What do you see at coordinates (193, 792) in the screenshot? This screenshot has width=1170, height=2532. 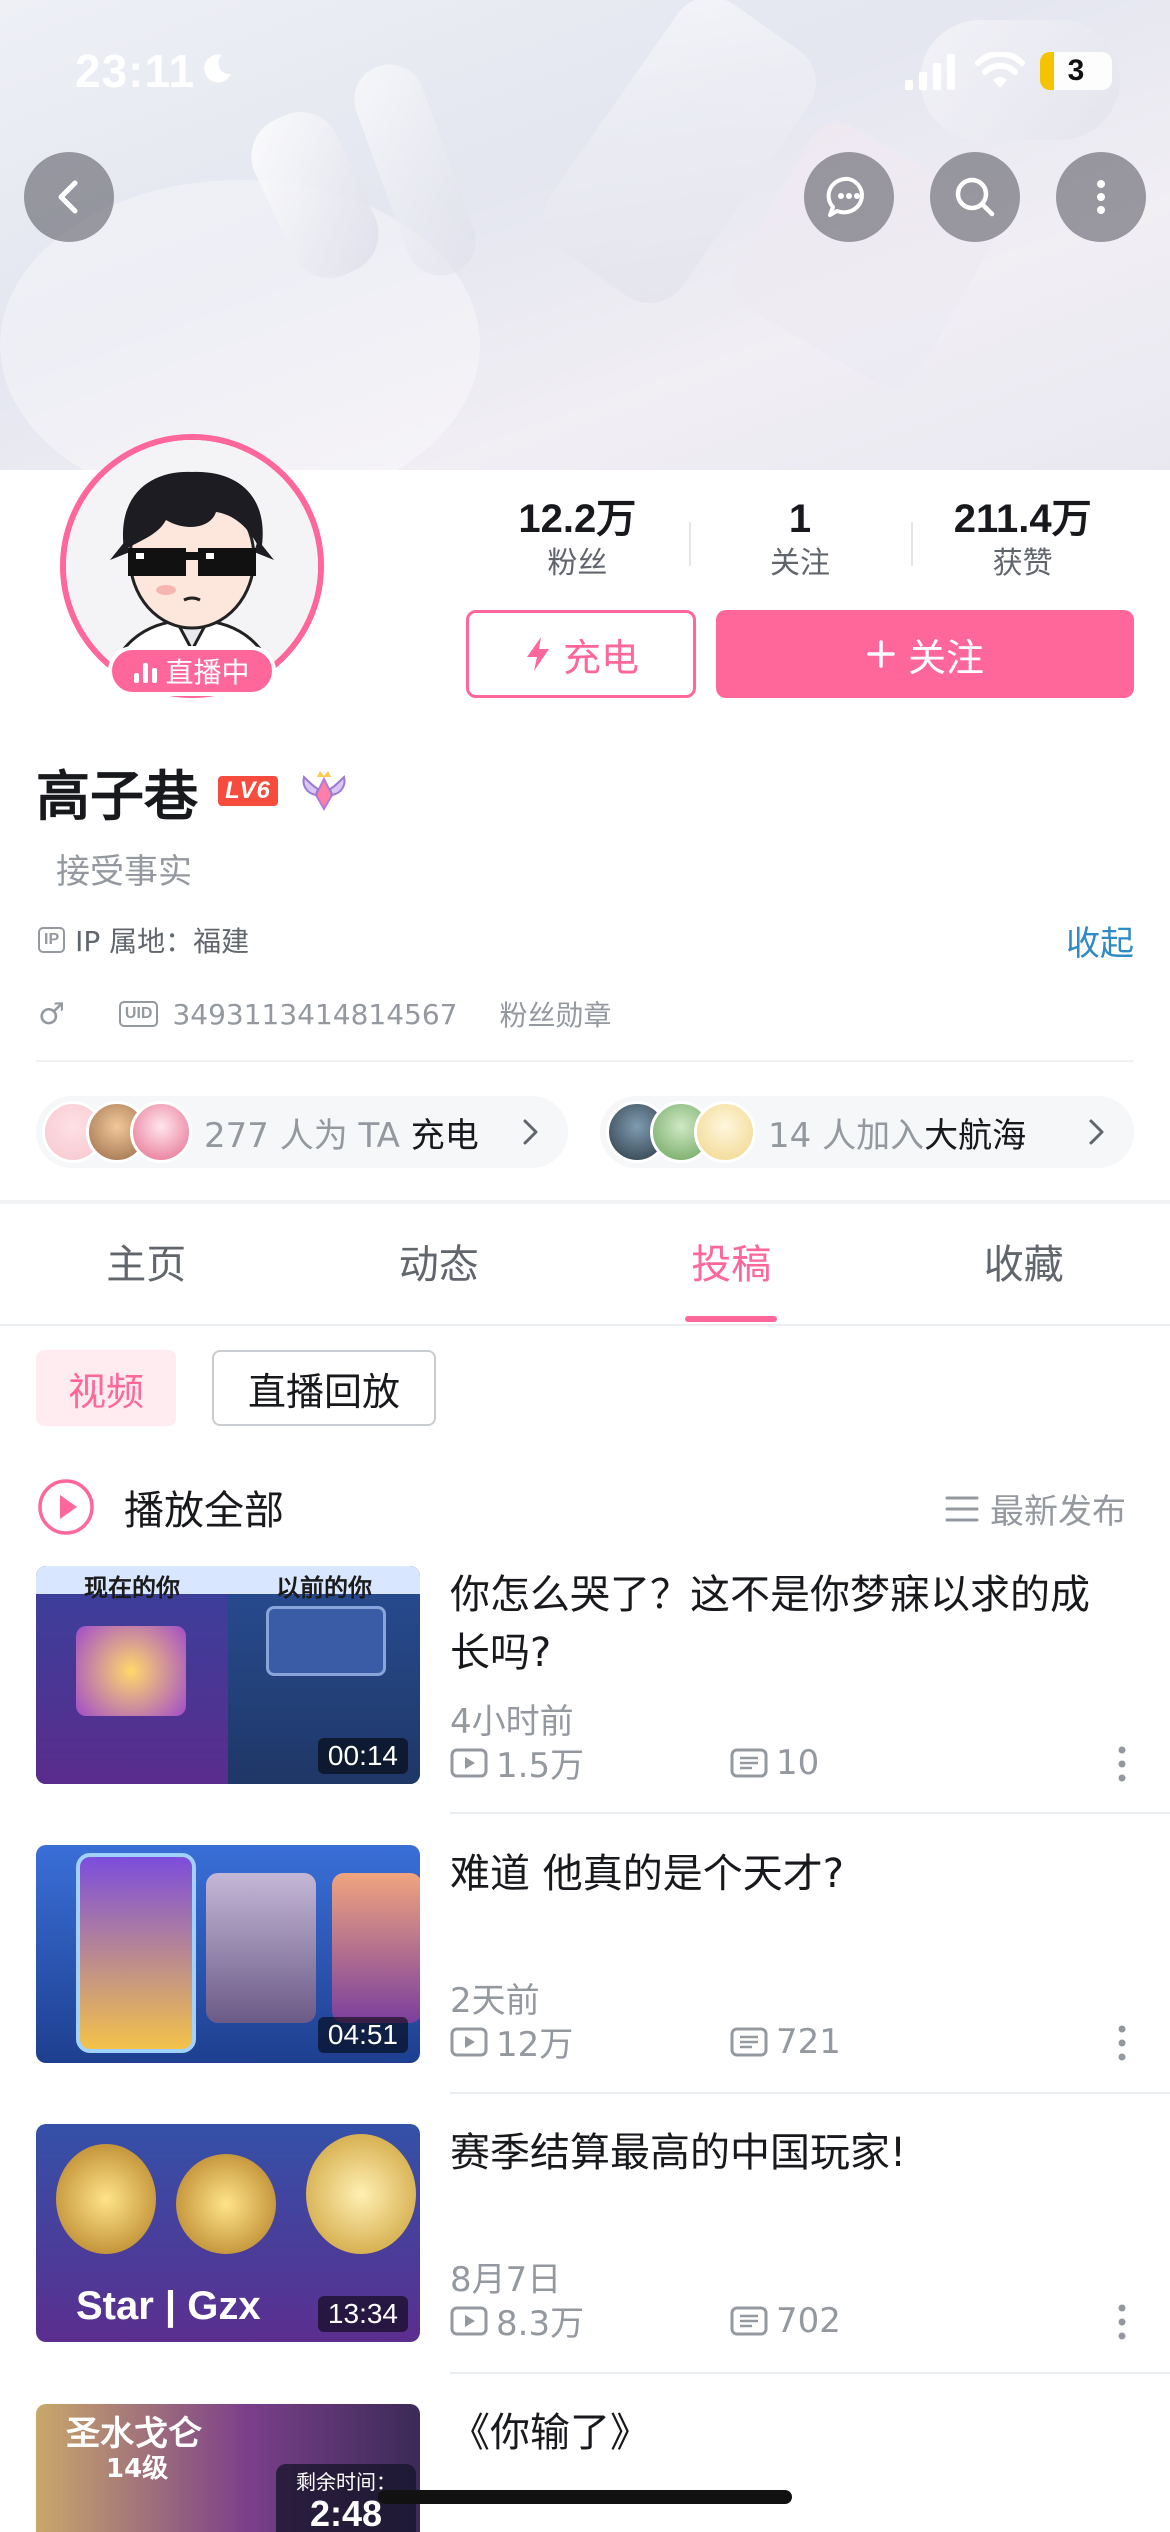 I see `name-row: 高子巷 LV6` at bounding box center [193, 792].